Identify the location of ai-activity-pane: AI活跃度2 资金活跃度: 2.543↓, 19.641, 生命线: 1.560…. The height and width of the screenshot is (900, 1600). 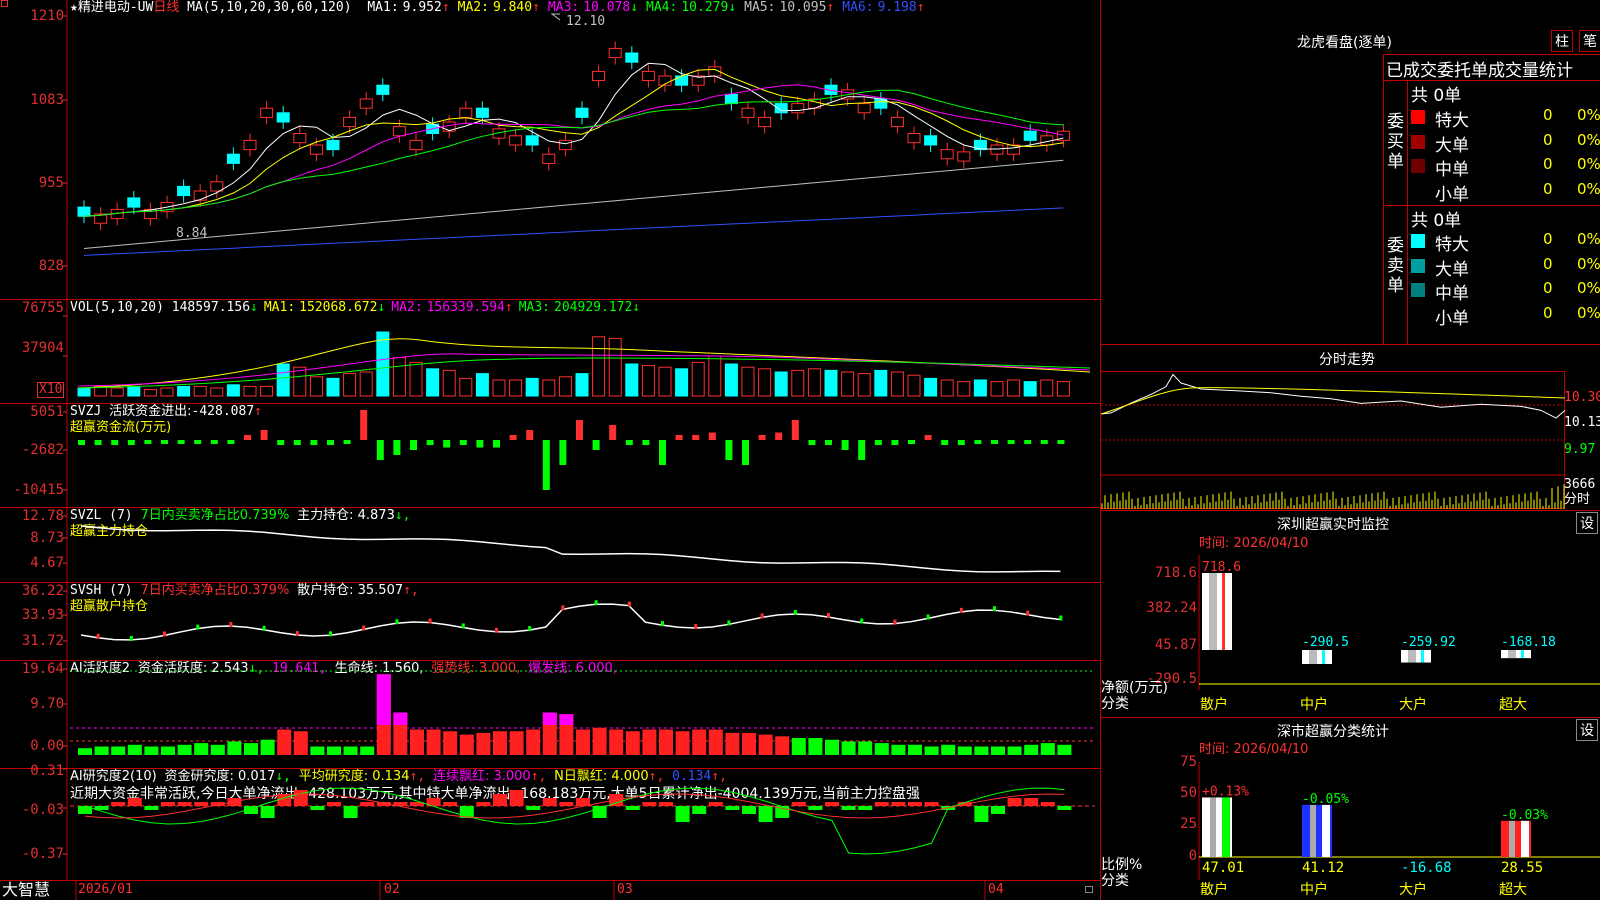
(550, 715).